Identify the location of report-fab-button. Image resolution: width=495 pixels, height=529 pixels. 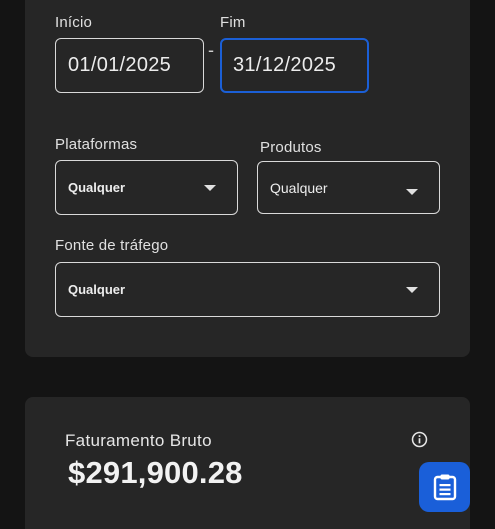
(444, 487).